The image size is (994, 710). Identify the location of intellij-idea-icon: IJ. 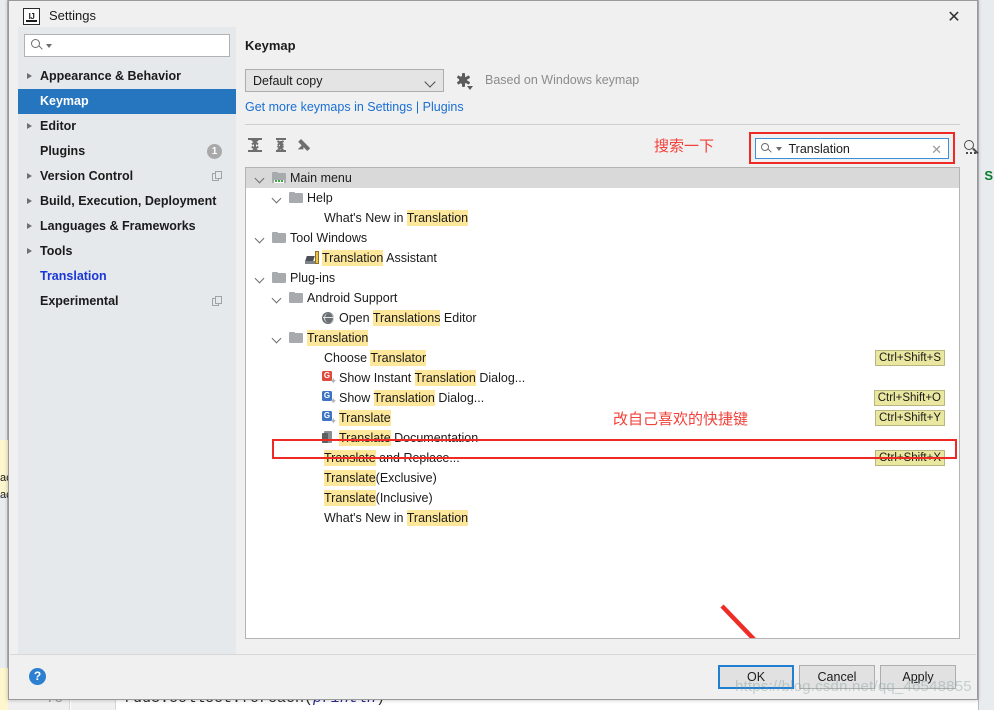
(31, 16).